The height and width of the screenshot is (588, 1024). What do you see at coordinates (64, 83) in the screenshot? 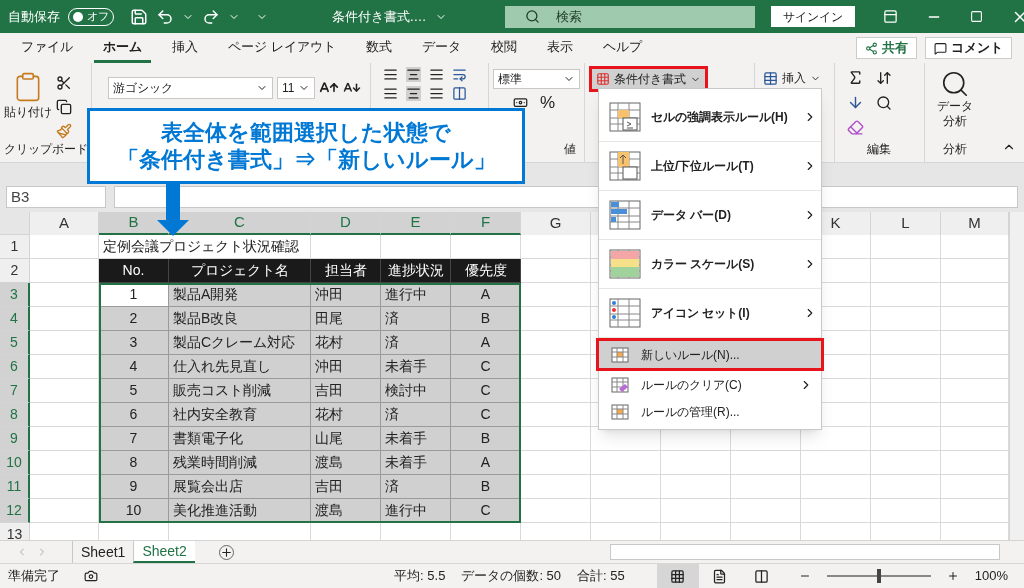
I see `cut-icon` at bounding box center [64, 83].